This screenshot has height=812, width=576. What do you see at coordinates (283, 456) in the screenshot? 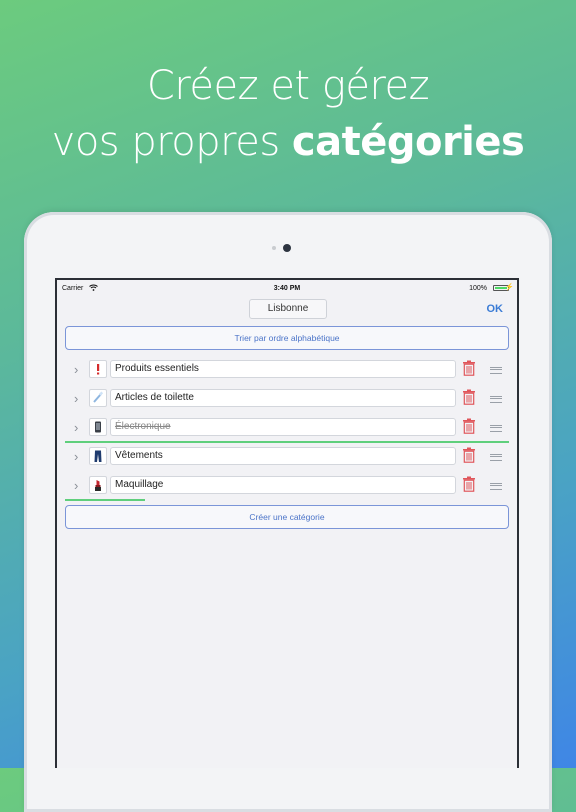
I see `category-name-field: Vêtements` at bounding box center [283, 456].